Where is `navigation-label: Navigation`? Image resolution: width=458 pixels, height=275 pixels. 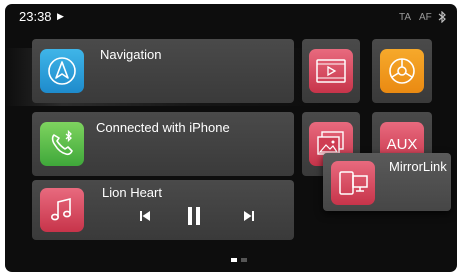 navigation-label: Navigation is located at coordinates (131, 54).